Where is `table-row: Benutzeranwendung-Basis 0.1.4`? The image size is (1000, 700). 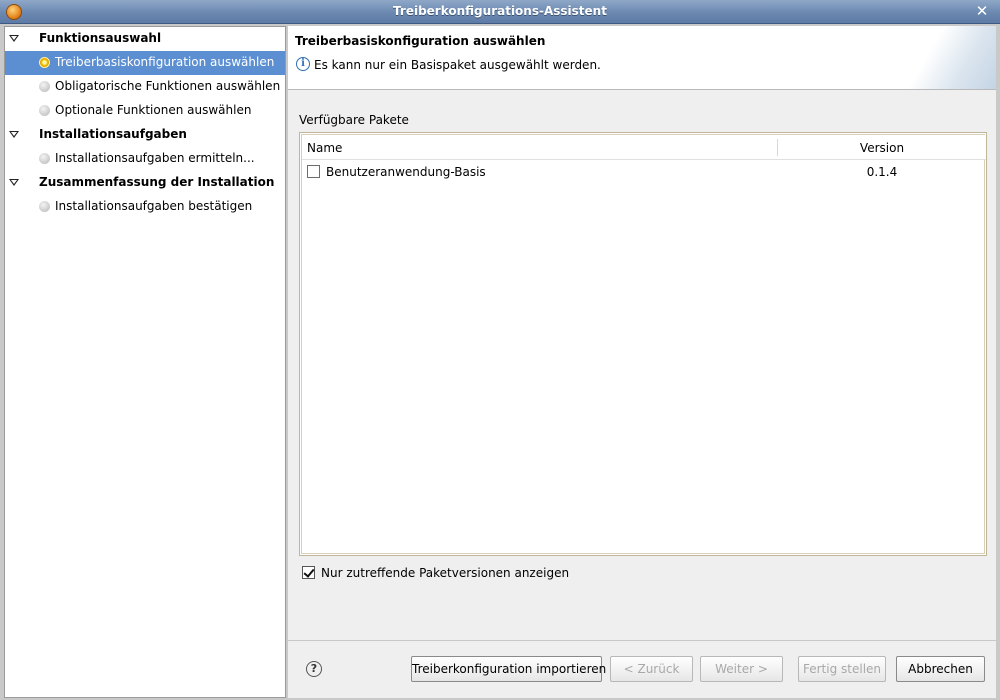
table-row: Benutzeranwendung-Basis 0.1.4 is located at coordinates (644, 173).